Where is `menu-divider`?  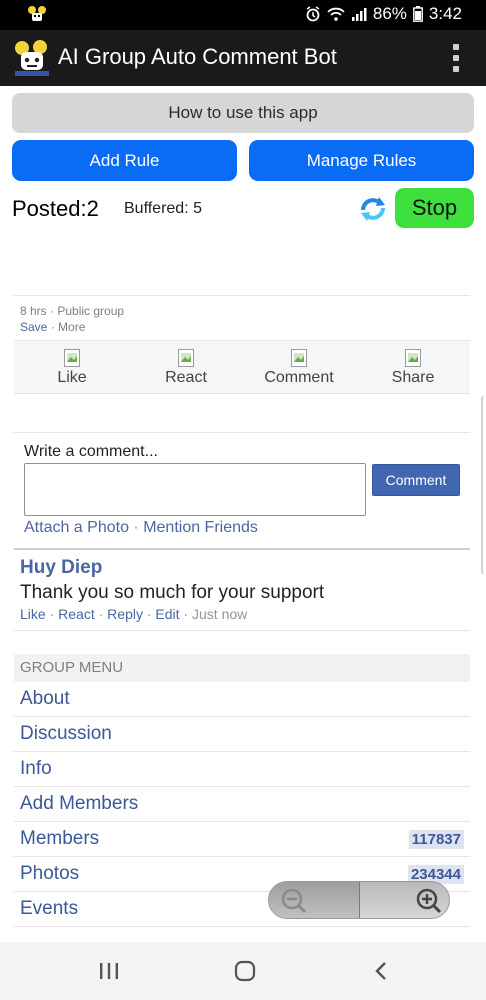 menu-divider is located at coordinates (242, 630).